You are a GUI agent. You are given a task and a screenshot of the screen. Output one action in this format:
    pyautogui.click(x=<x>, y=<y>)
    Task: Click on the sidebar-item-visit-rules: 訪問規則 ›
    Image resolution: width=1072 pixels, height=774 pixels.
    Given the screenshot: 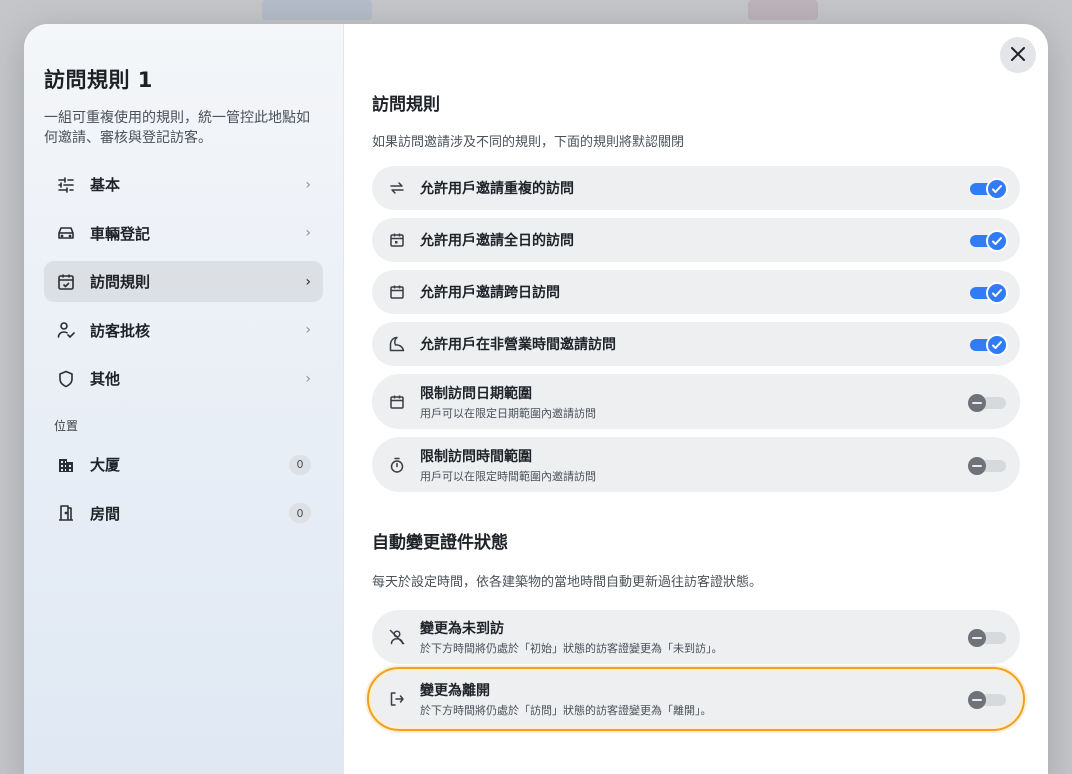 What is the action you would take?
    pyautogui.click(x=183, y=281)
    